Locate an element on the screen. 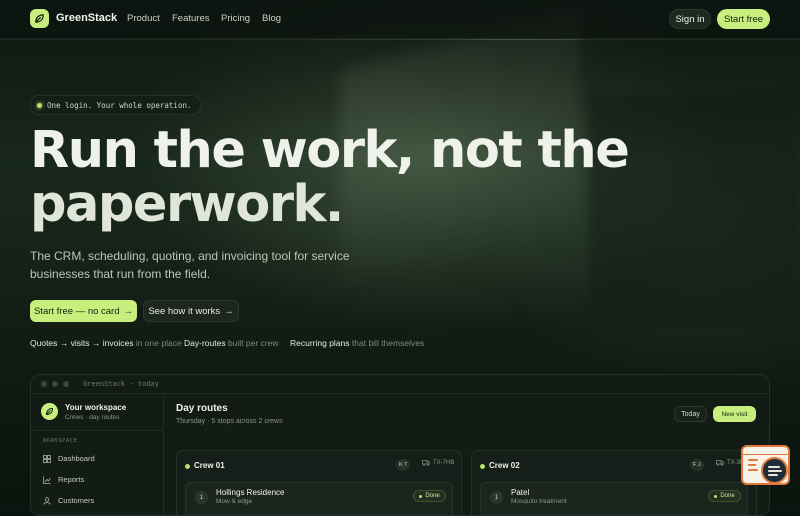 The height and width of the screenshot is (516, 800). sidebar-divider is located at coordinates (97, 430).